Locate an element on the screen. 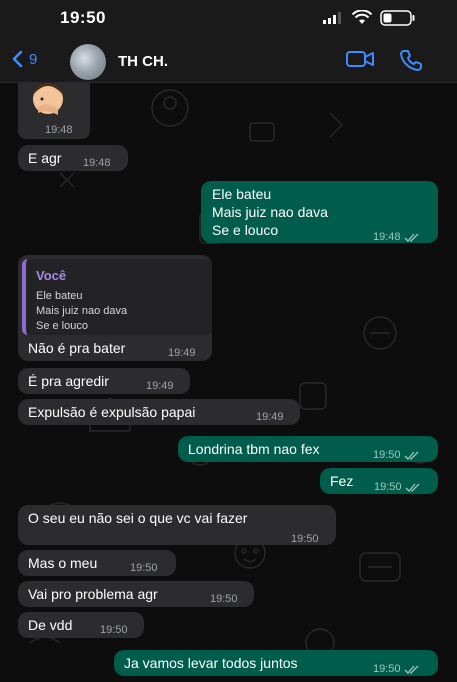 The width and height of the screenshot is (457, 682). message-text: Vai pro problema agr is located at coordinates (93, 594).